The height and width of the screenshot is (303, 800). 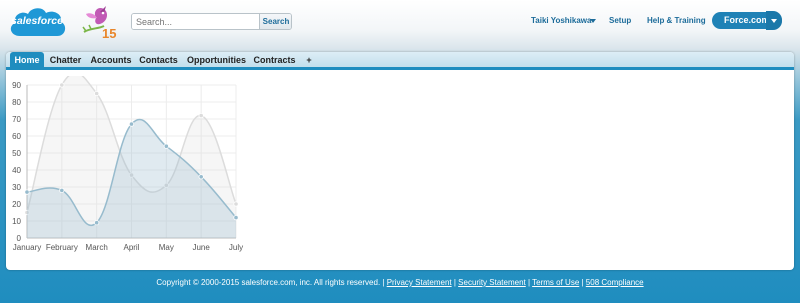 What do you see at coordinates (19, 238) in the screenshot?
I see `y-tick-label: 0` at bounding box center [19, 238].